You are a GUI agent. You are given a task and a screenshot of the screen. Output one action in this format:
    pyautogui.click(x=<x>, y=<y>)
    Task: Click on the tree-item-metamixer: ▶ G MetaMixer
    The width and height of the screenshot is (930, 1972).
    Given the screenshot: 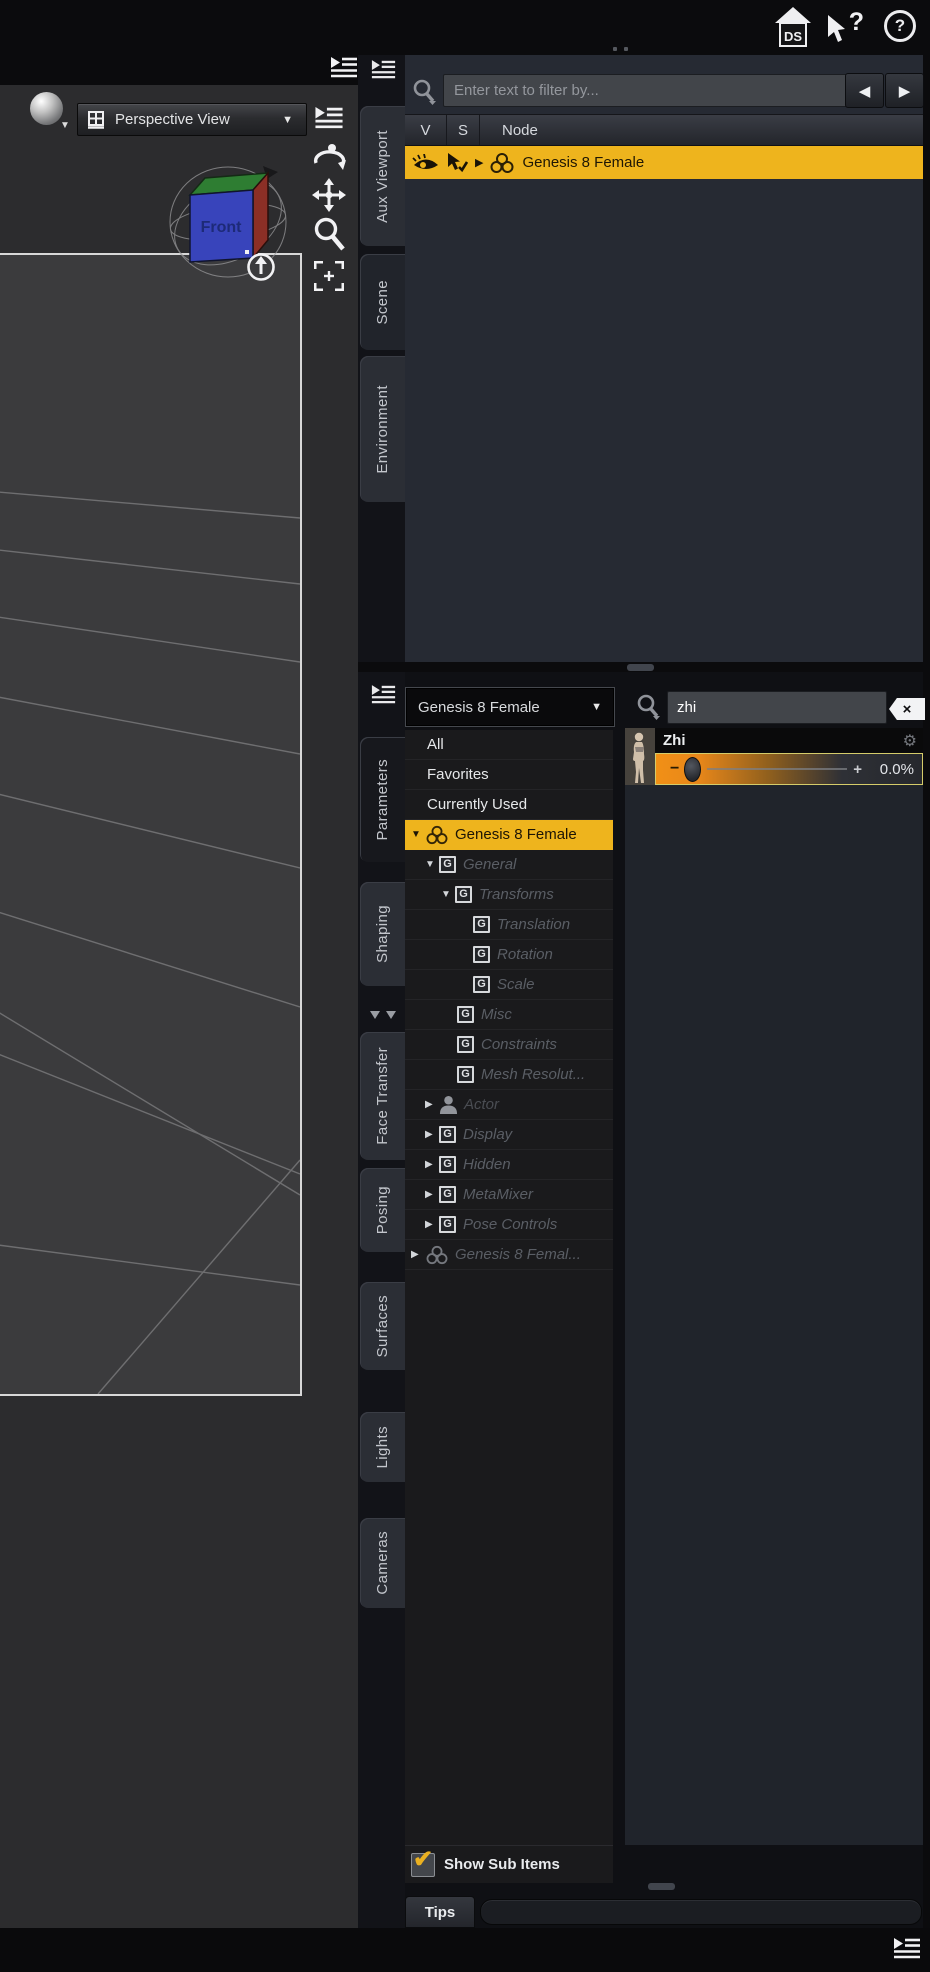 What is the action you would take?
    pyautogui.click(x=509, y=1195)
    